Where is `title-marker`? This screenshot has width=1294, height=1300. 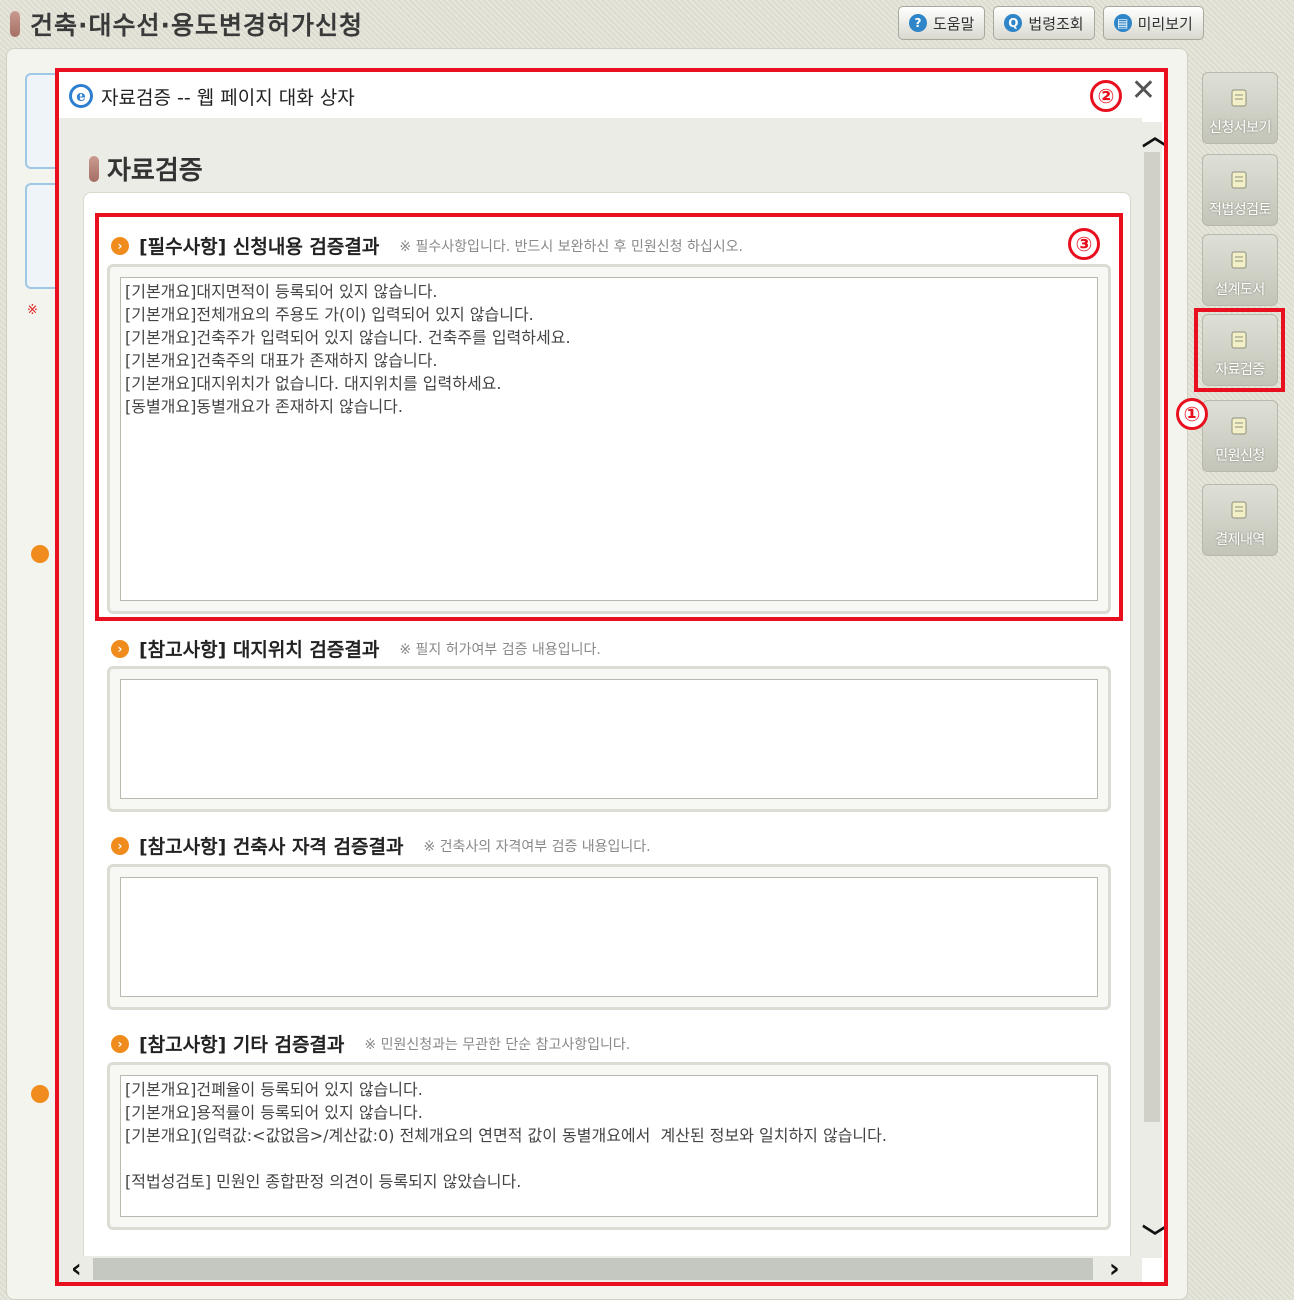
title-marker is located at coordinates (15, 24).